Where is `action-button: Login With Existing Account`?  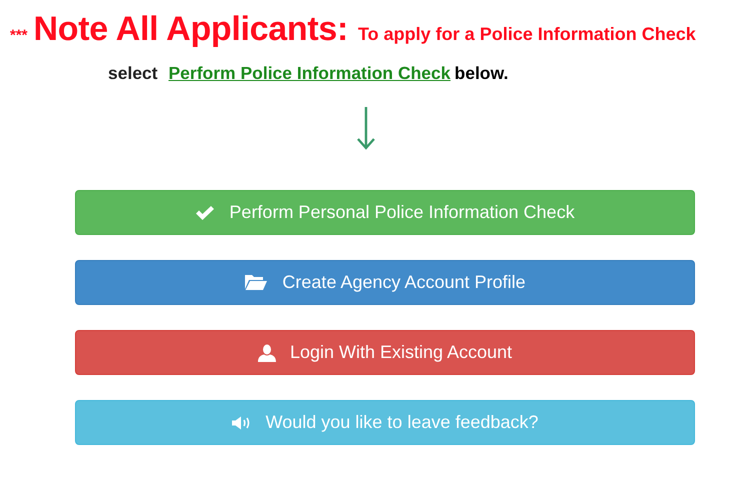 action-button: Login With Existing Account is located at coordinates (385, 352).